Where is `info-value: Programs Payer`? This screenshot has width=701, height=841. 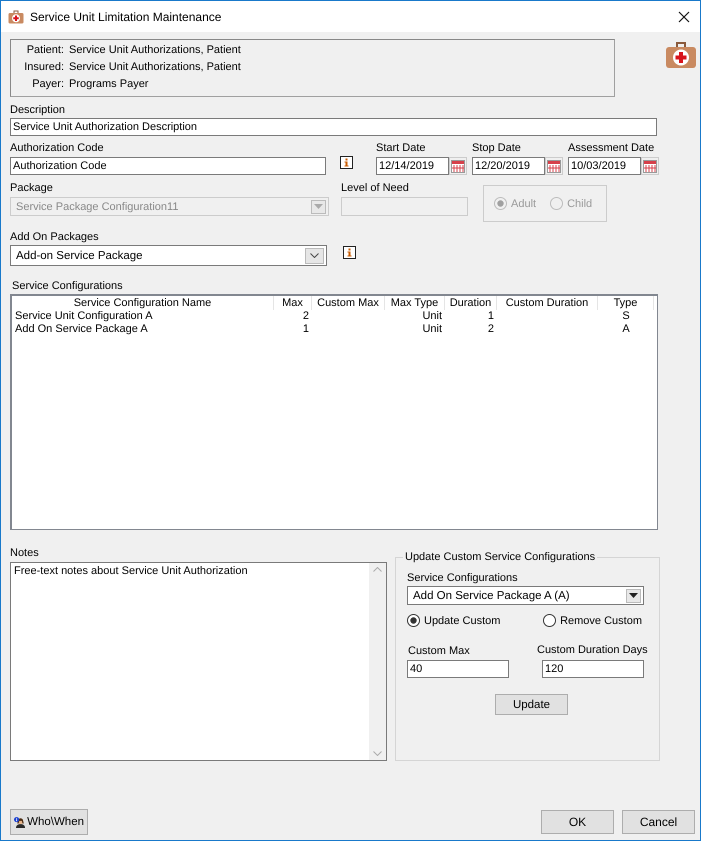
info-value: Programs Payer is located at coordinates (109, 84).